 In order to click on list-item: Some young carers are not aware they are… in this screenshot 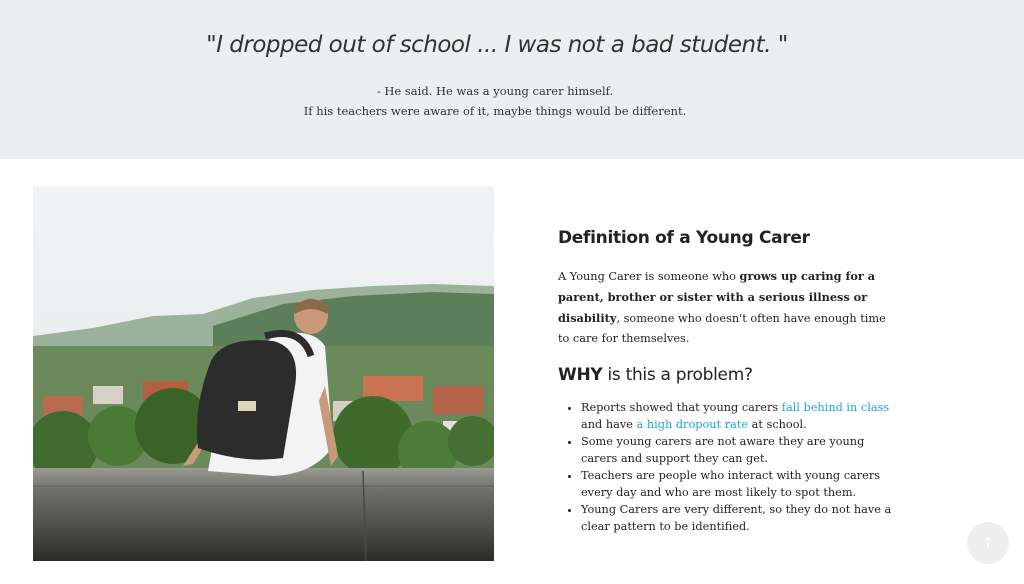, I will do `click(739, 450)`.